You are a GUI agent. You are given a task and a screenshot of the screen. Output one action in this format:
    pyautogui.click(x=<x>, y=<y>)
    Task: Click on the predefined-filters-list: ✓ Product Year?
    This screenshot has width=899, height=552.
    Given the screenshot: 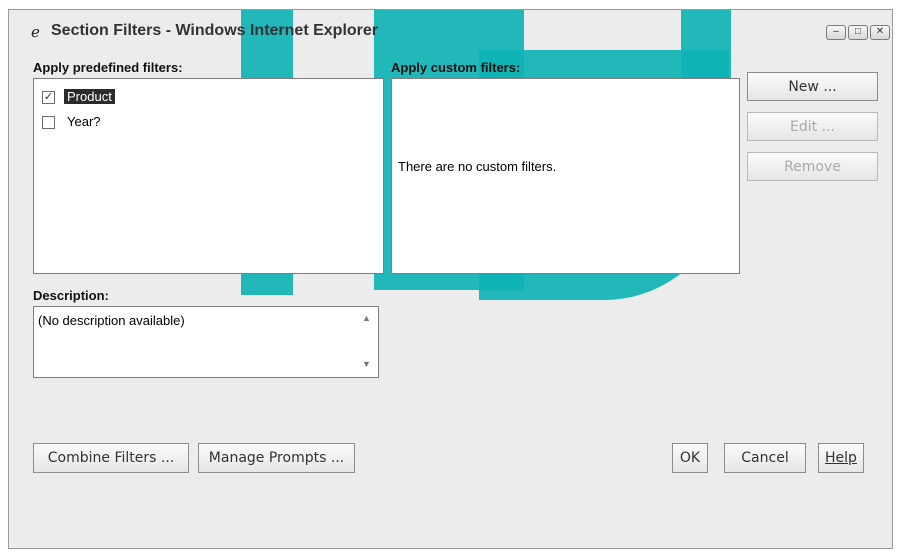 What is the action you would take?
    pyautogui.click(x=208, y=176)
    